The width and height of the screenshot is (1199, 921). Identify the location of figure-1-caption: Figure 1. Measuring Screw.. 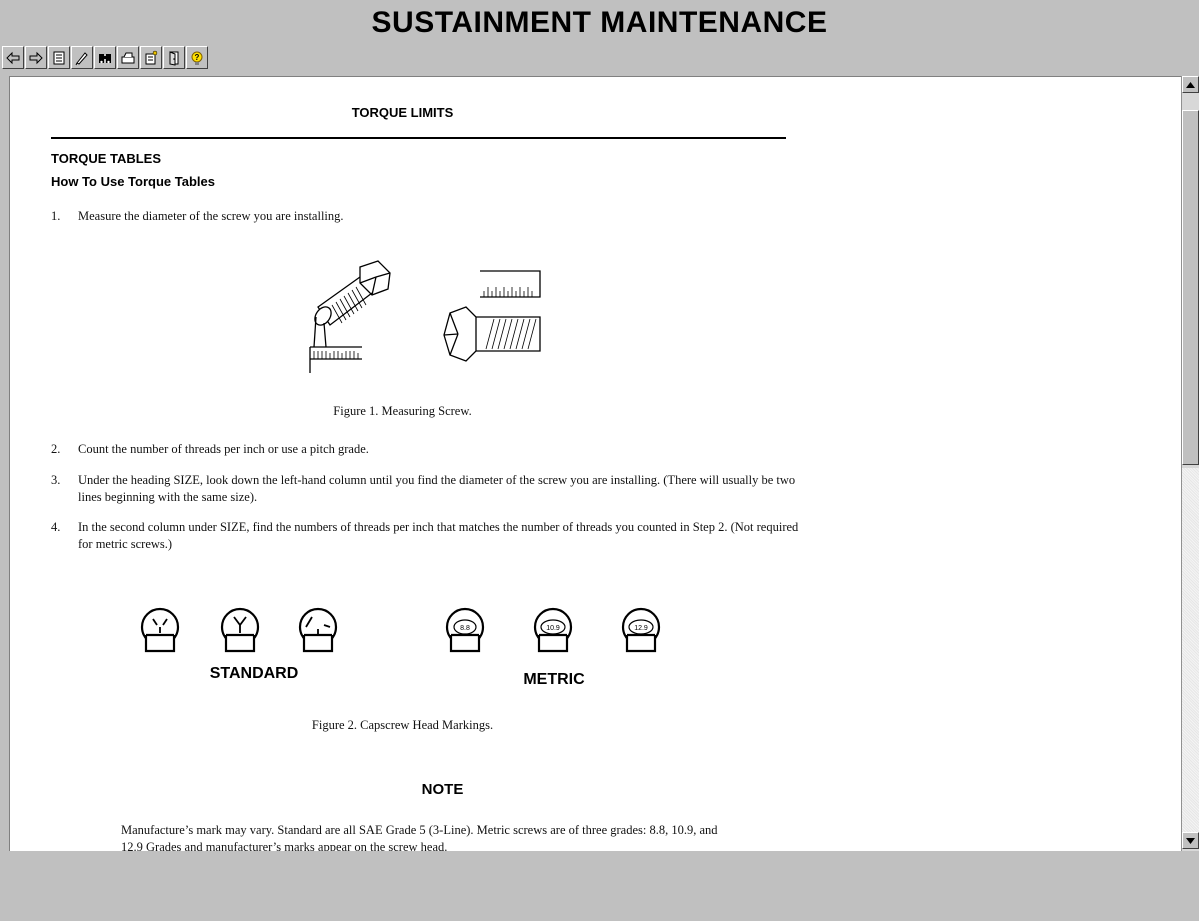
(402, 411).